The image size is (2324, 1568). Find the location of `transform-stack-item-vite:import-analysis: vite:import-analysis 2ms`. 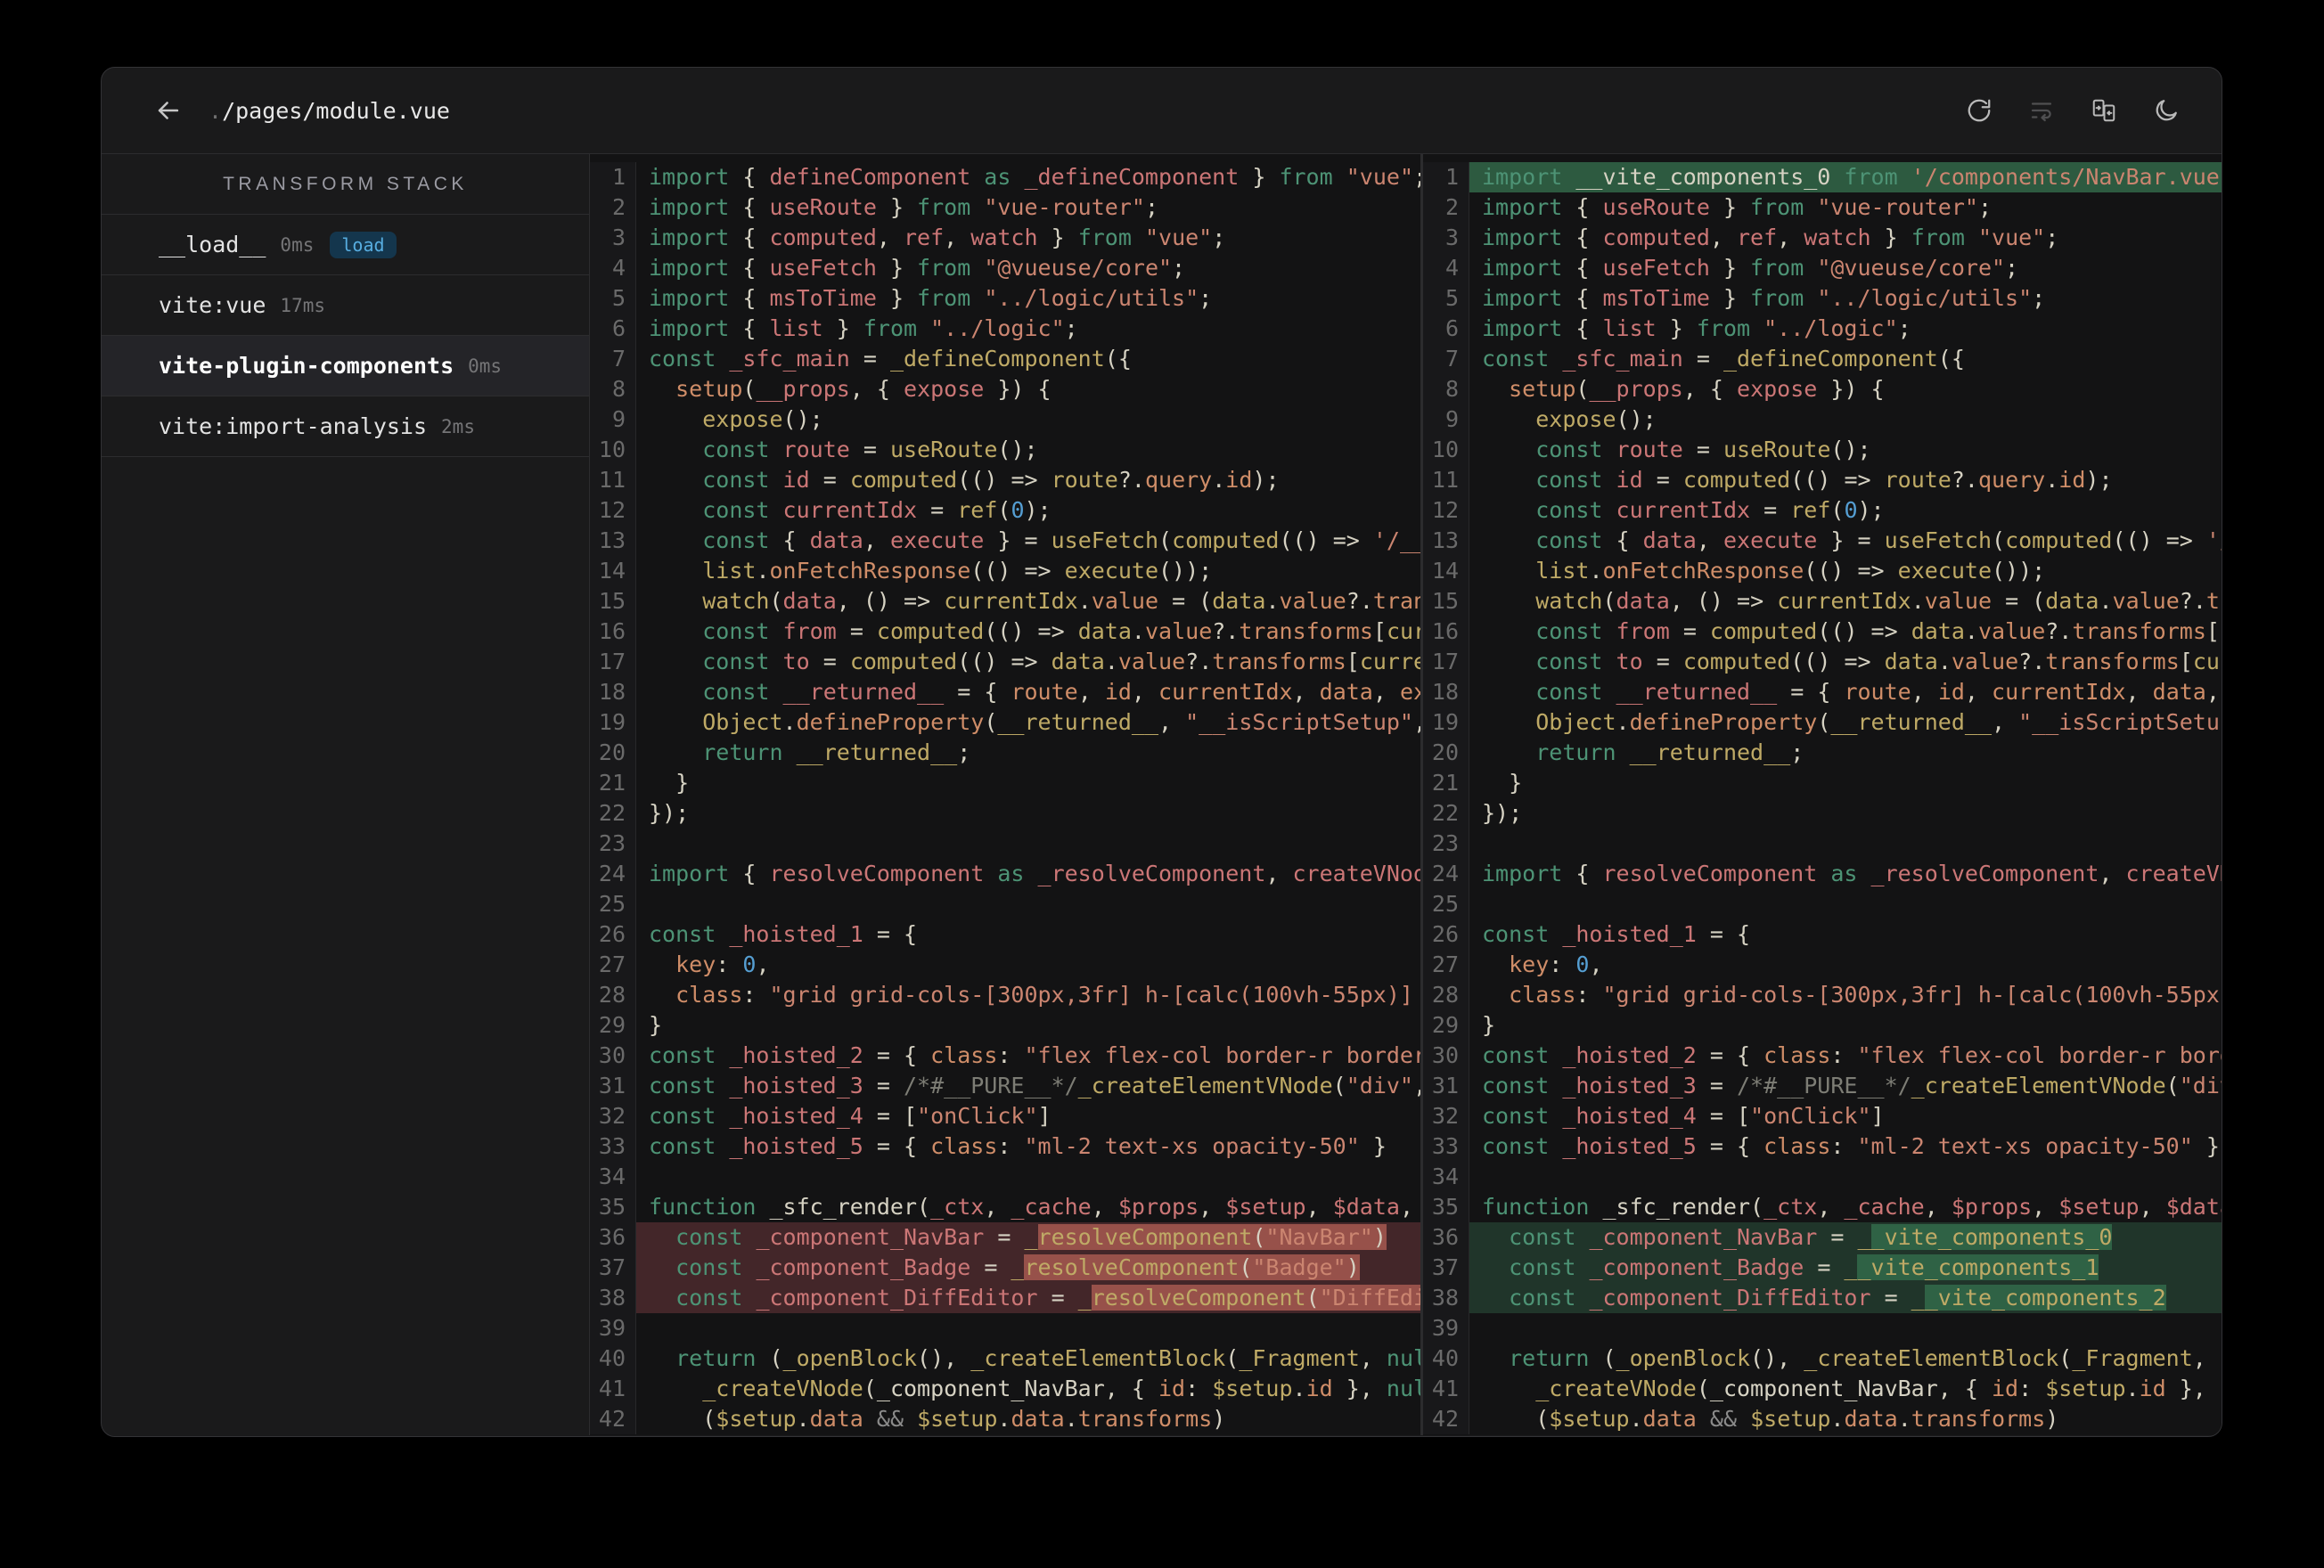

transform-stack-item-vite:import-analysis: vite:import-analysis 2ms is located at coordinates (345, 426).